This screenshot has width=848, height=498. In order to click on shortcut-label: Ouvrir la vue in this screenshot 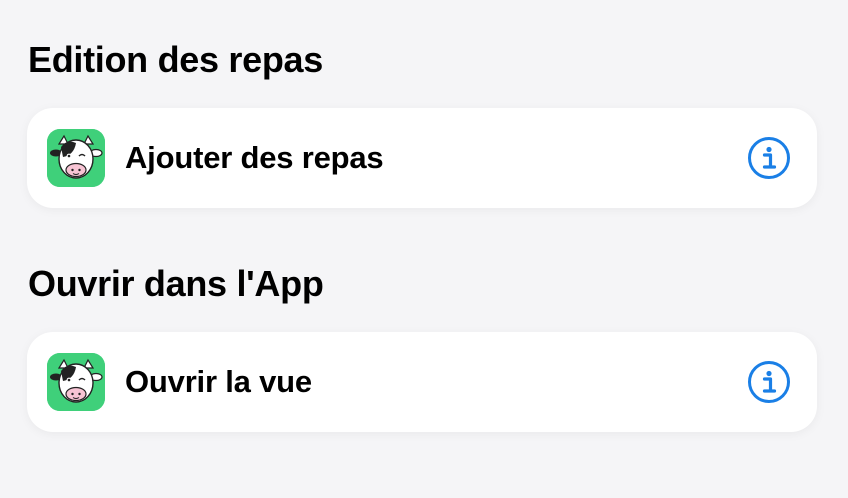, I will do `click(218, 381)`.